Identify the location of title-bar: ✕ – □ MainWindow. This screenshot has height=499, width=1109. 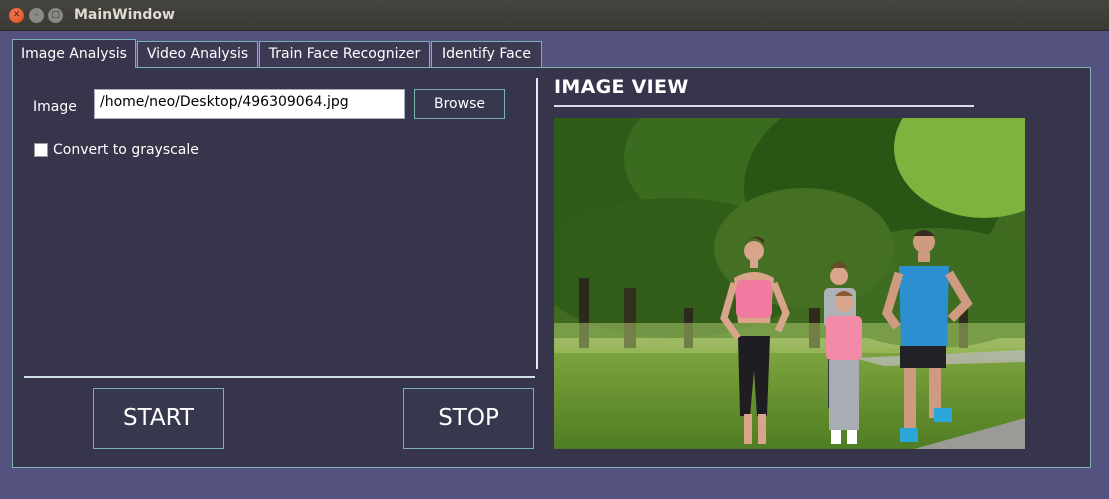
(554, 15).